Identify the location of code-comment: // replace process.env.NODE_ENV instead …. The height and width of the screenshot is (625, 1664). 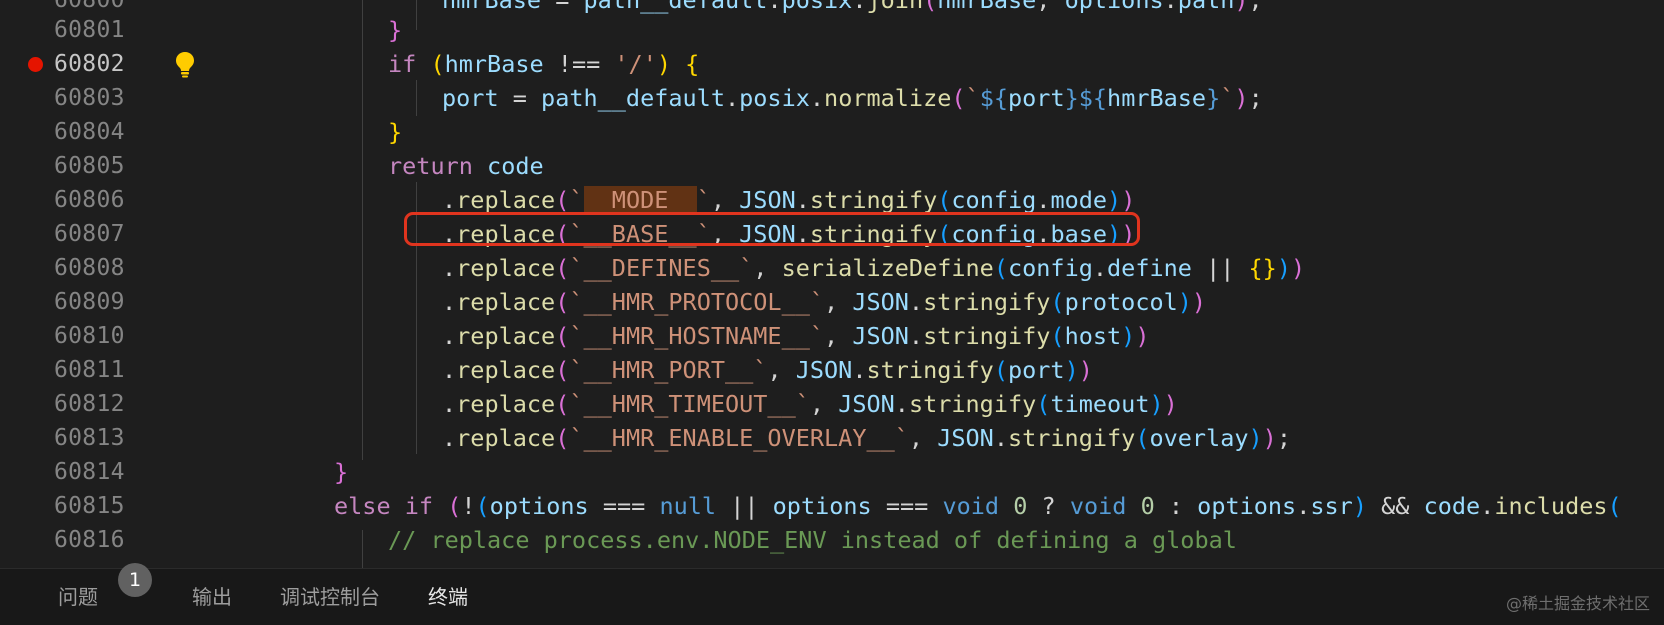
(812, 540).